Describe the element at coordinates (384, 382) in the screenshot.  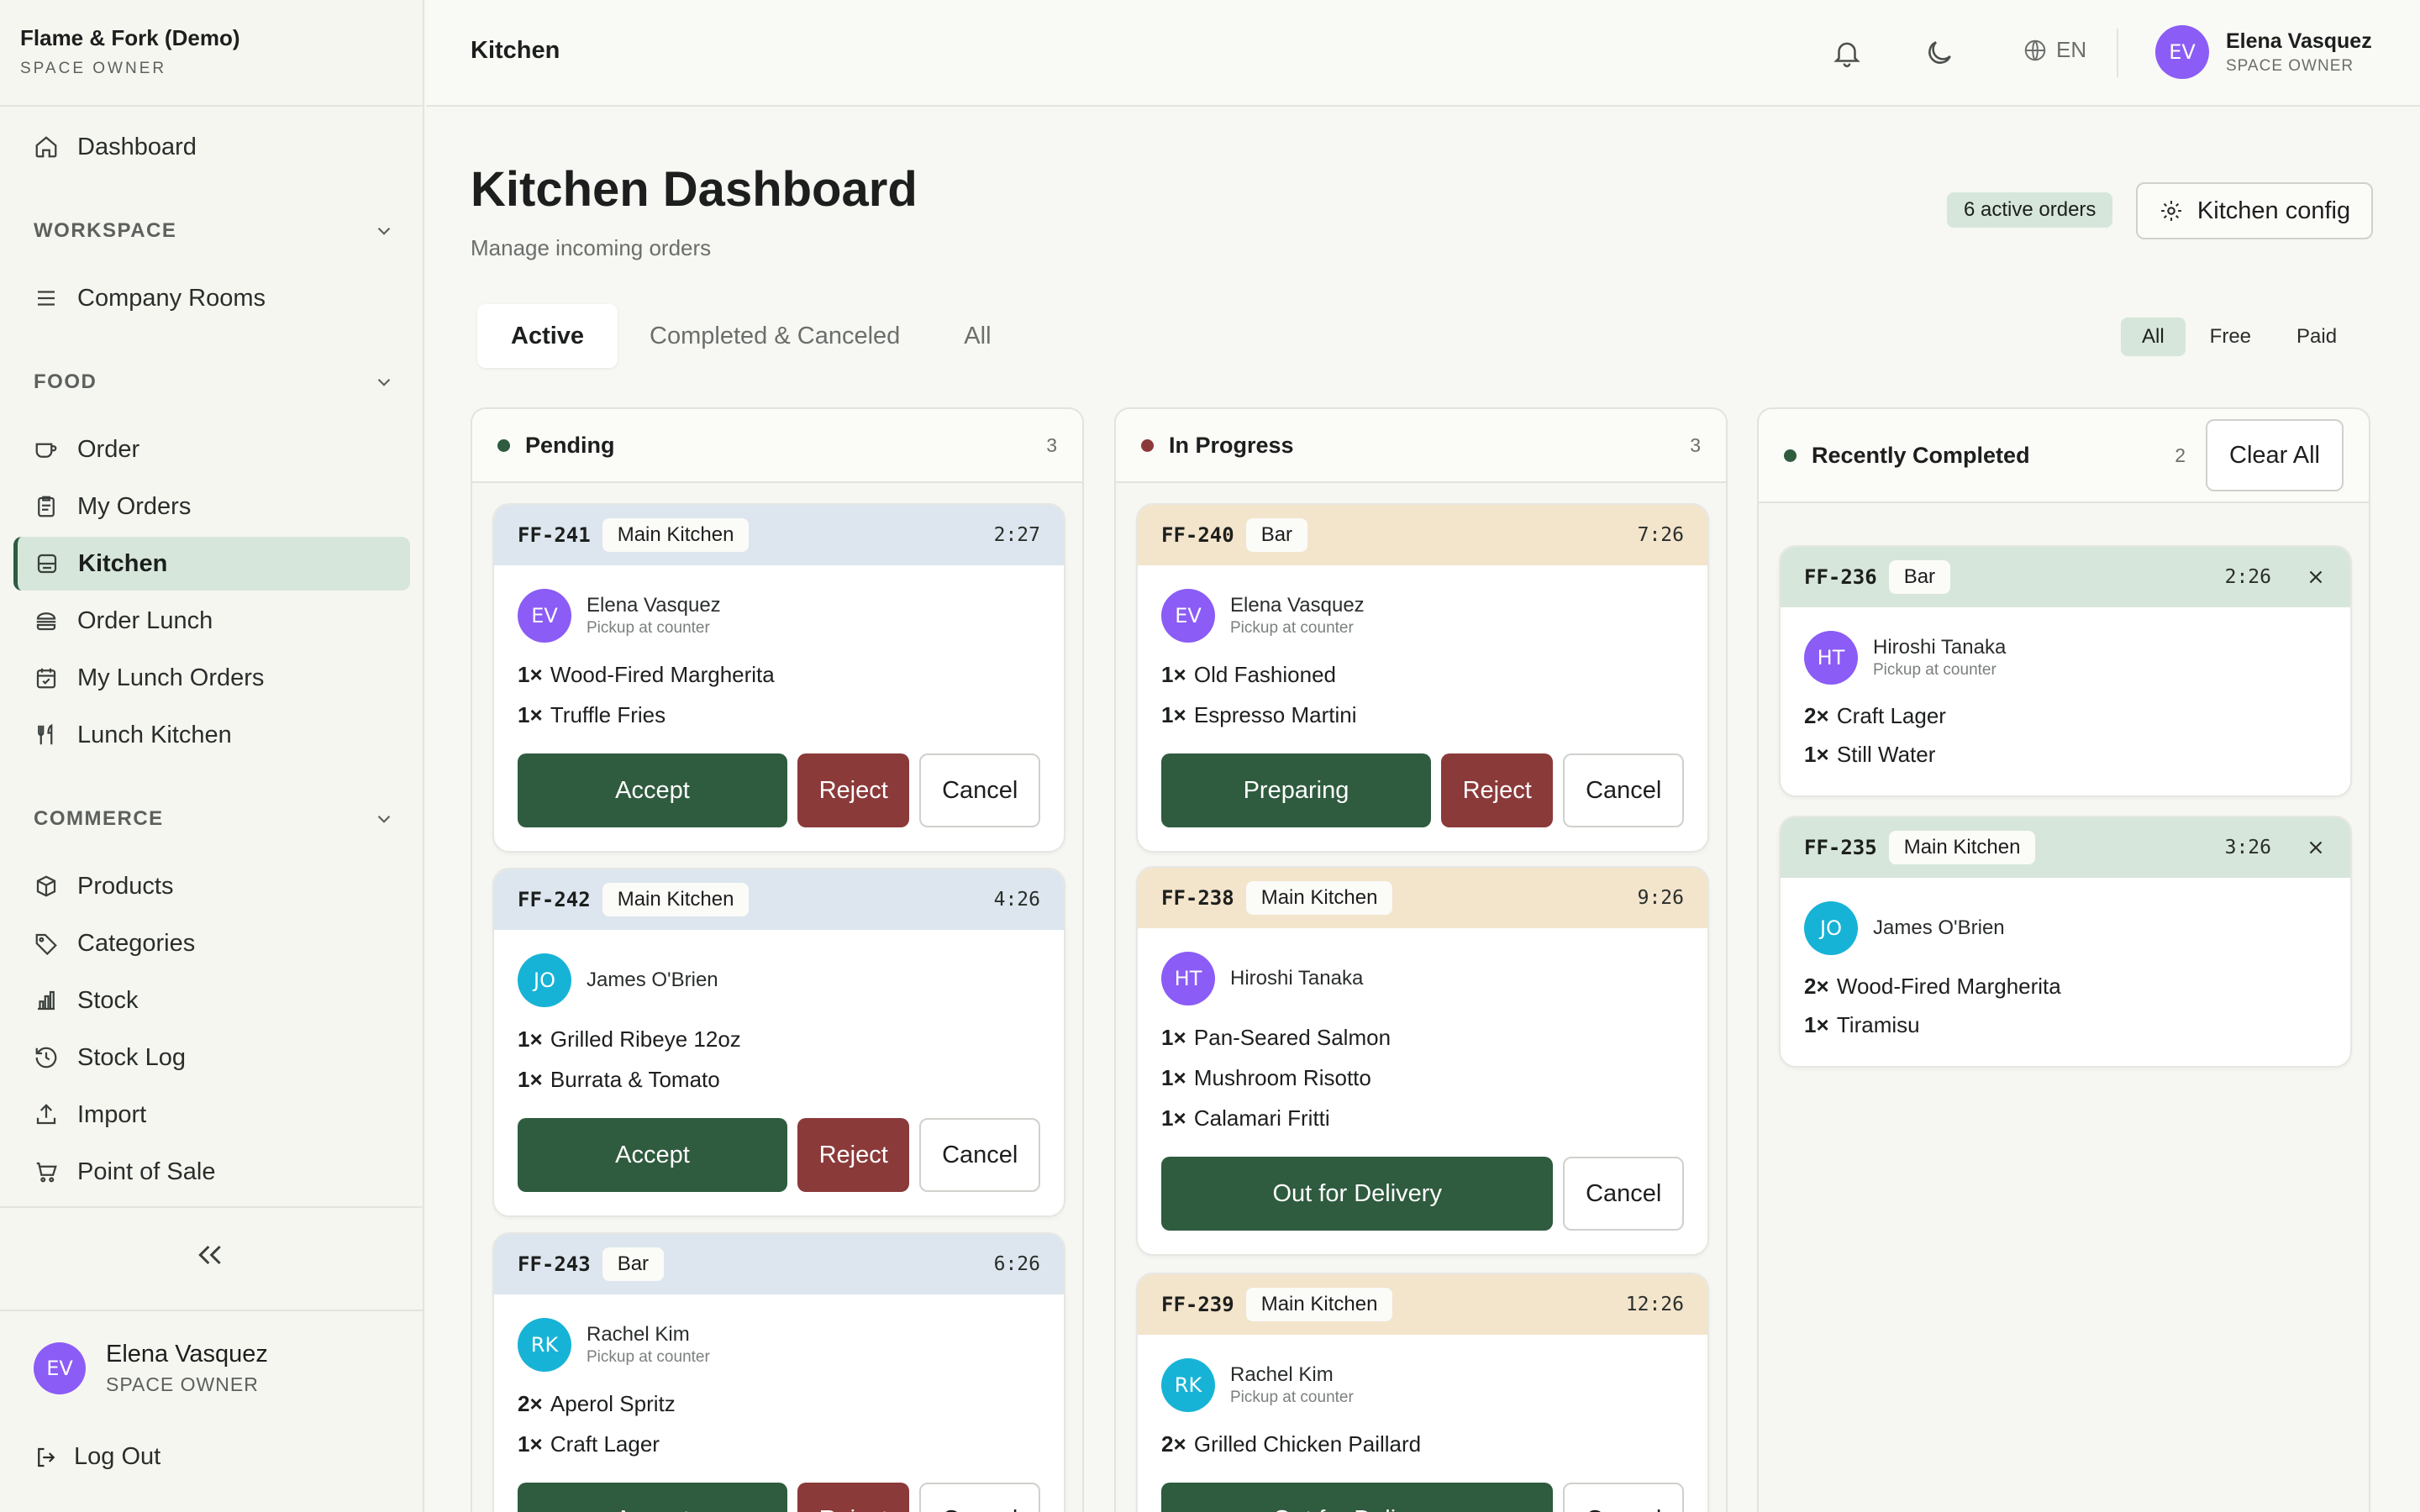
I see `chevron-down-icon` at that location.